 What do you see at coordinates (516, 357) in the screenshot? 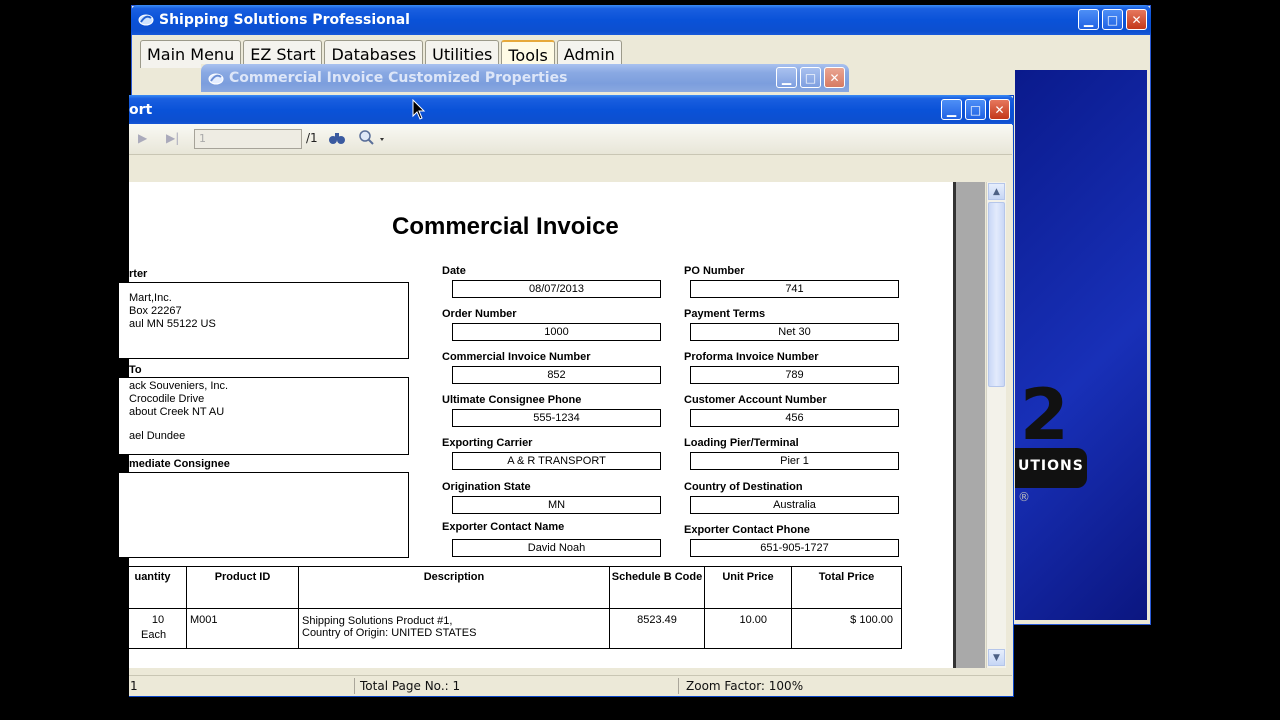
I see `commercial-invoice-number-label: Commercial Invoice Number` at bounding box center [516, 357].